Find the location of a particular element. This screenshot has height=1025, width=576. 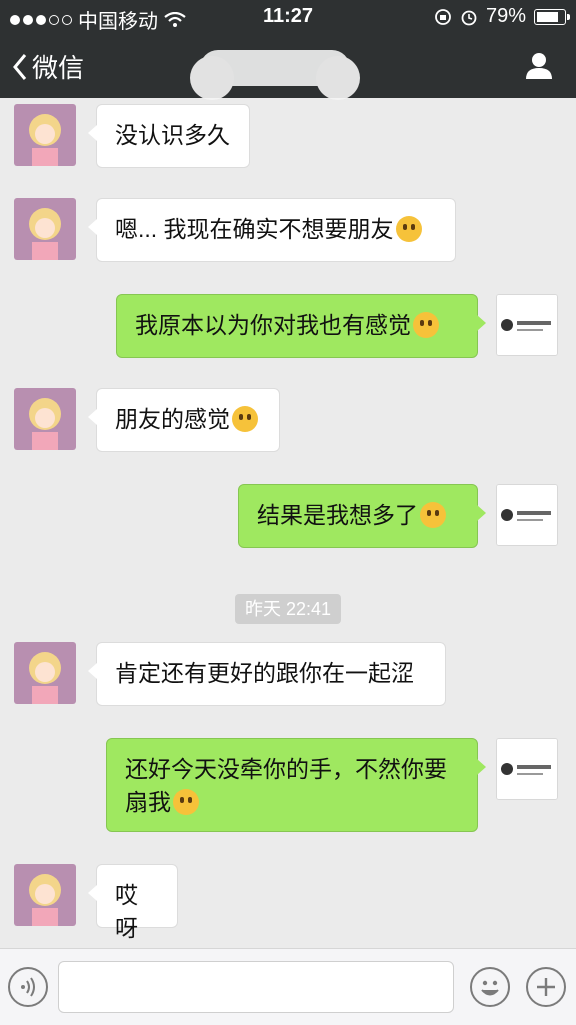

message-row: 嗯... 我现在确实不想要朋友 is located at coordinates (288, 233).